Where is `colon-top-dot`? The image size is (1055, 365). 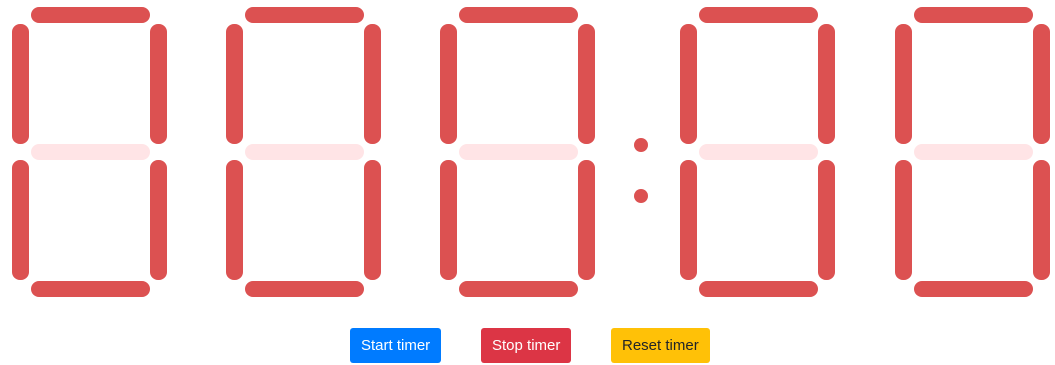
colon-top-dot is located at coordinates (641, 145).